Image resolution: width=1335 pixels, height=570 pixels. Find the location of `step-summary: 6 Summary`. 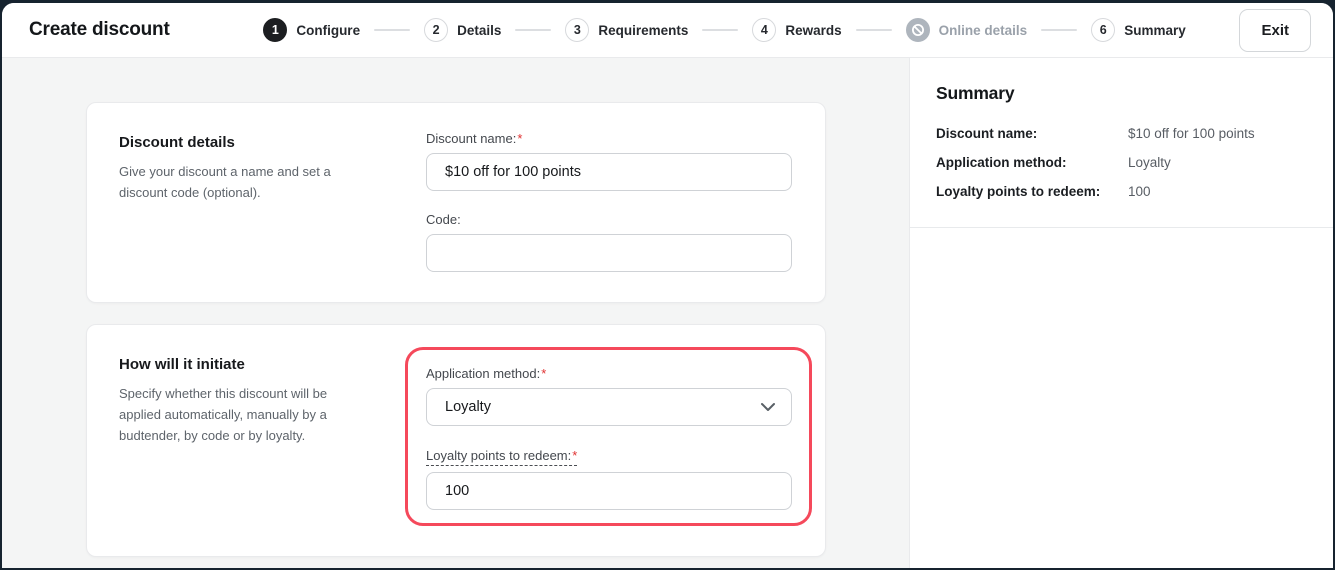

step-summary: 6 Summary is located at coordinates (1138, 30).